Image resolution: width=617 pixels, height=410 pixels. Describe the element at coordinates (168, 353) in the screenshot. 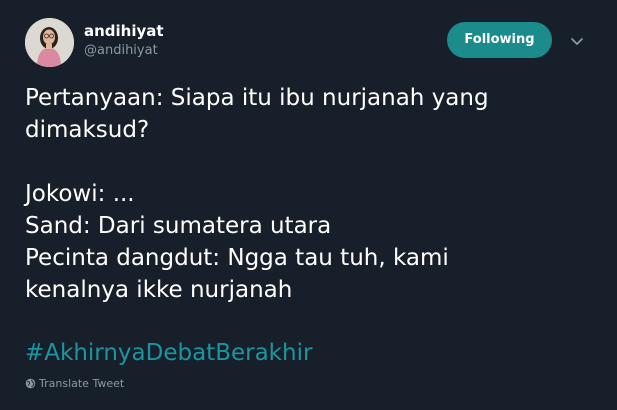

I see `hashtag-link: #AkhirnyaDebatBerakhir` at that location.